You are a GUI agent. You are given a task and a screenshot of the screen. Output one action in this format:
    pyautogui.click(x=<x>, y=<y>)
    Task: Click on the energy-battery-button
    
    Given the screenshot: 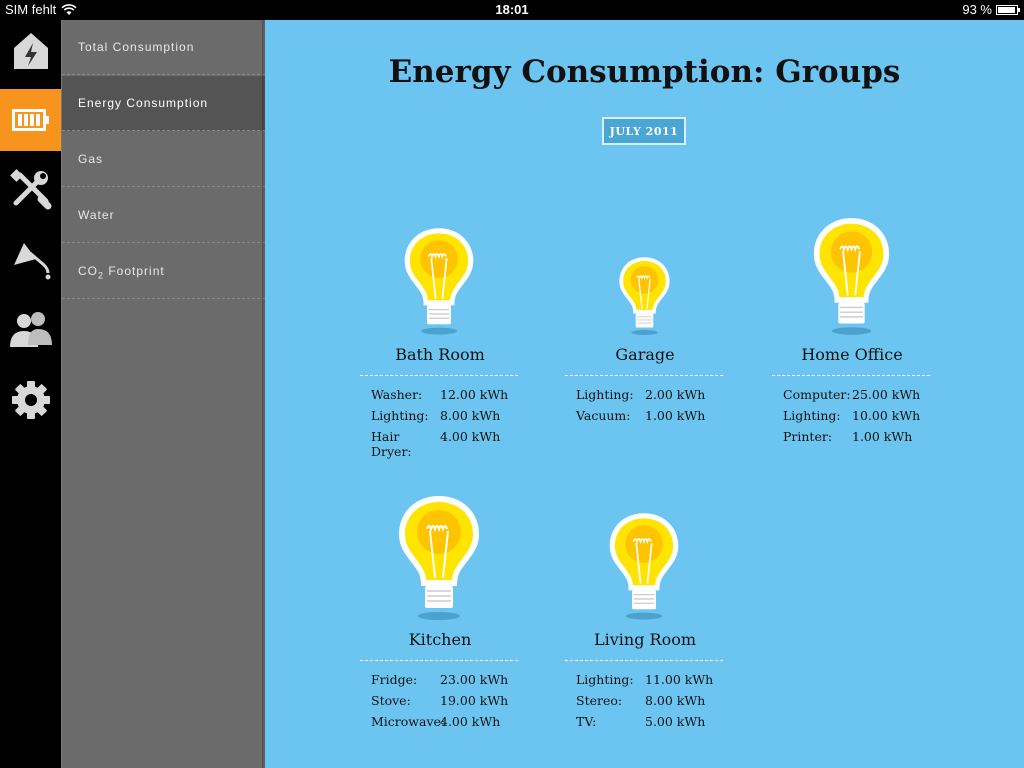 What is the action you would take?
    pyautogui.click(x=34, y=120)
    